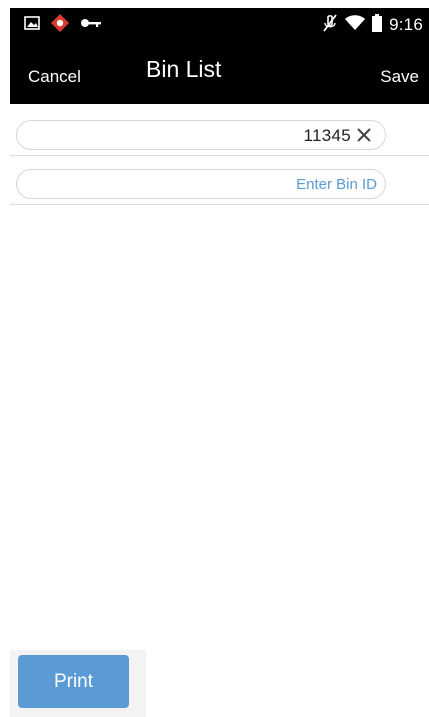 The width and height of the screenshot is (429, 717). What do you see at coordinates (201, 135) in the screenshot?
I see `bin-value-row: 11345` at bounding box center [201, 135].